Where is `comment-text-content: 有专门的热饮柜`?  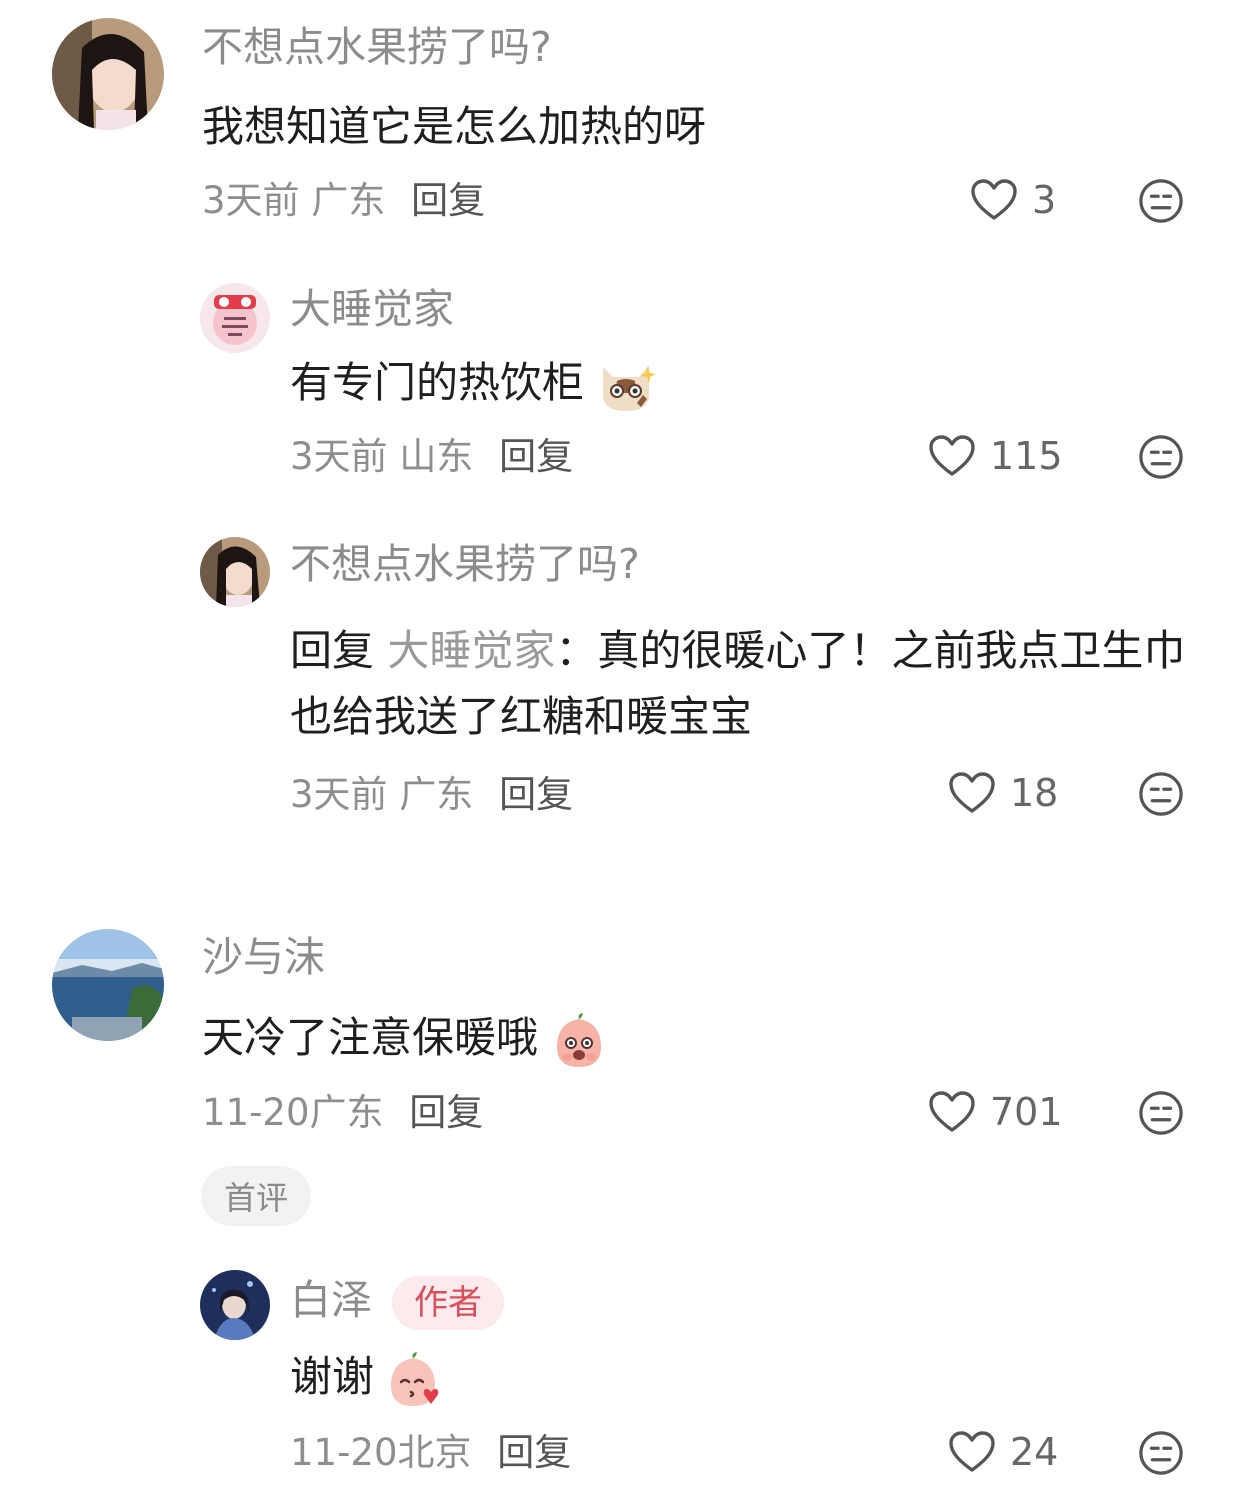
comment-text-content: 有专门的热饮柜 is located at coordinates (437, 382).